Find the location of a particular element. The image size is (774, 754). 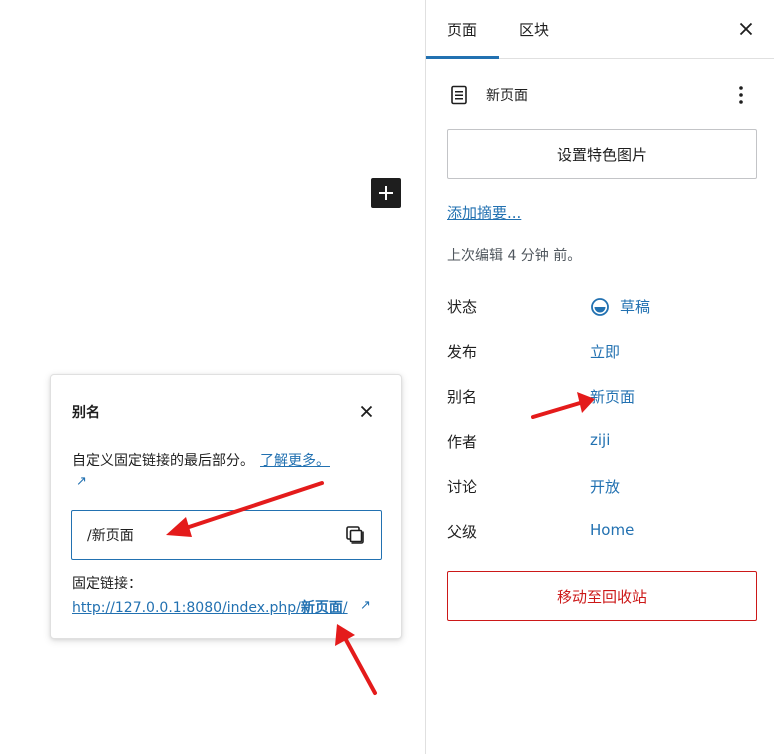

page-icon is located at coordinates (459, 95).